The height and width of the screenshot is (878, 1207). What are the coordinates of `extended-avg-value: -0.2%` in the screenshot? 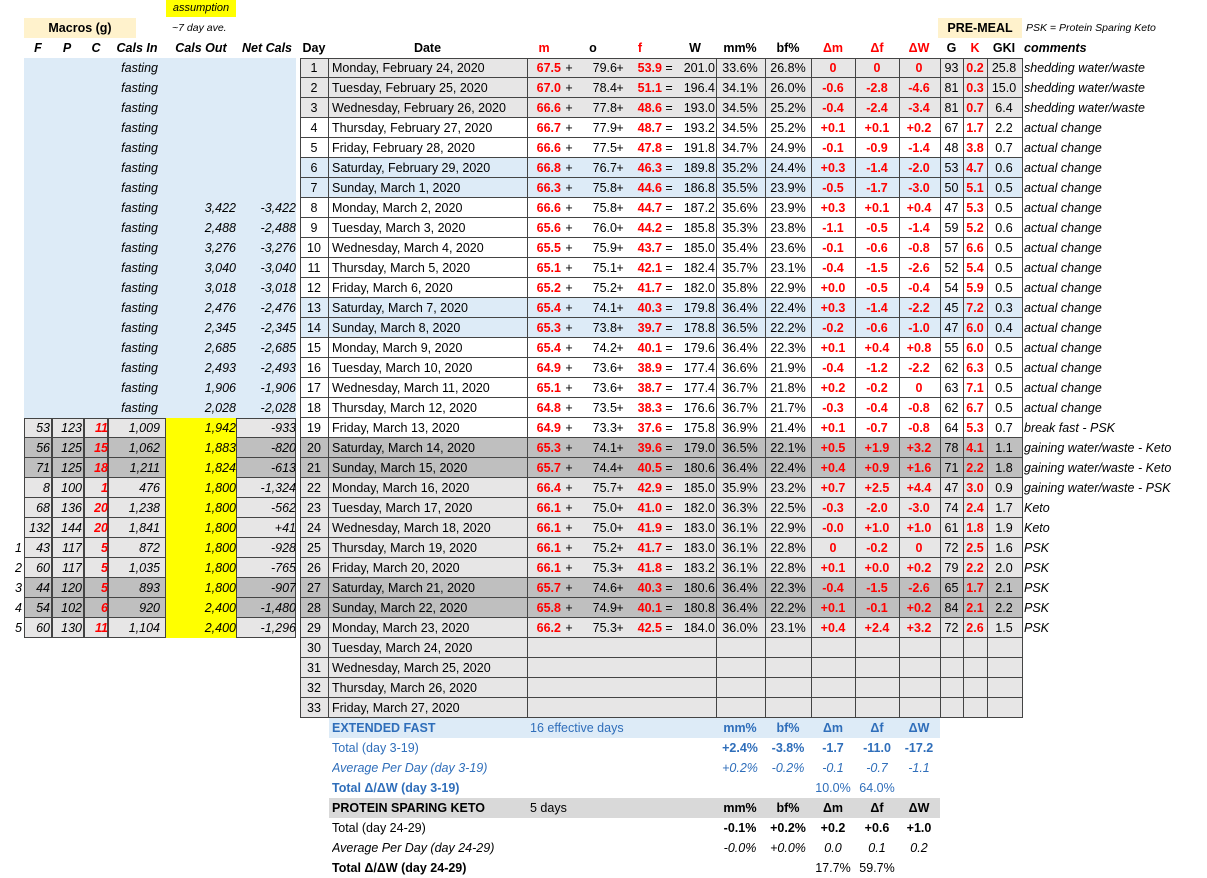 It's located at (788, 768).